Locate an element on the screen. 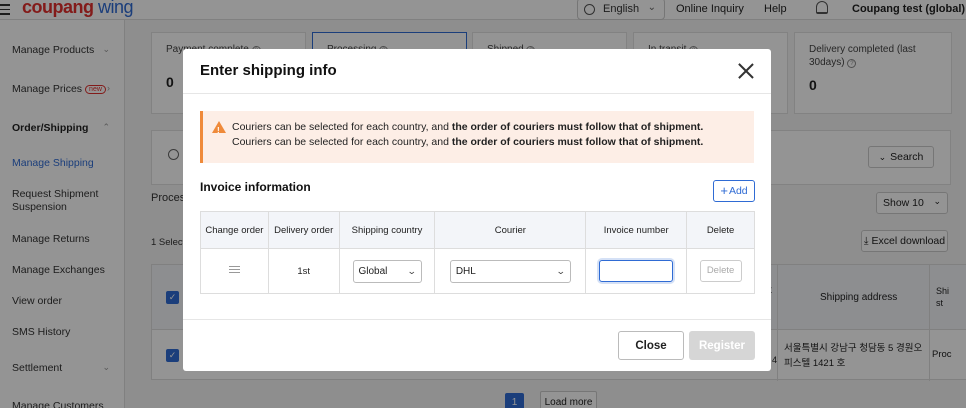 This screenshot has width=966, height=408. close-button: Close is located at coordinates (651, 345).